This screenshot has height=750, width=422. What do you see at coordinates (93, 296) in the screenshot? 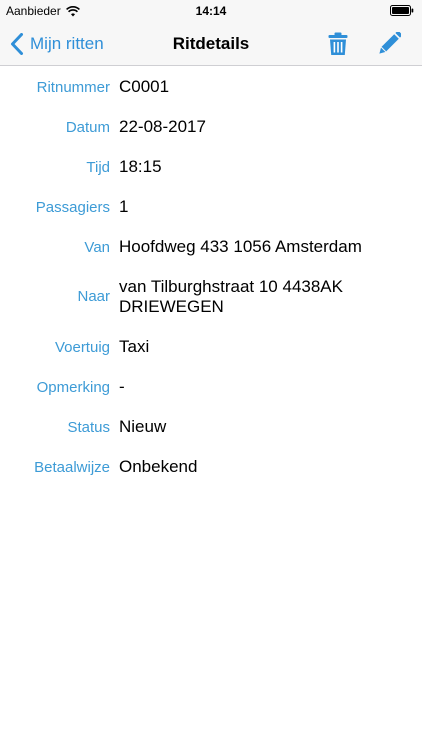
I see `detail-label: Naar` at bounding box center [93, 296].